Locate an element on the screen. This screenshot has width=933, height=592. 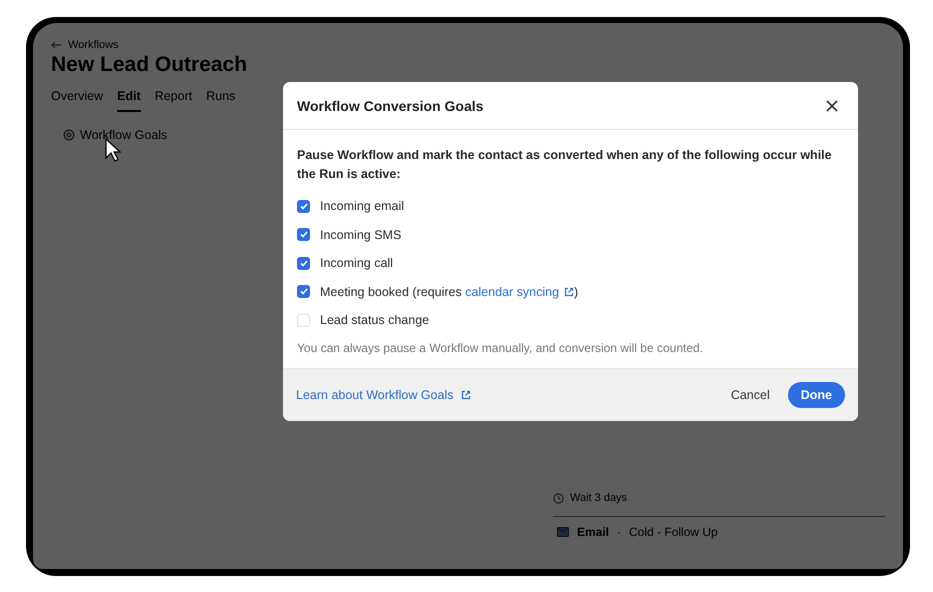
tab: Overview is located at coordinates (77, 100).